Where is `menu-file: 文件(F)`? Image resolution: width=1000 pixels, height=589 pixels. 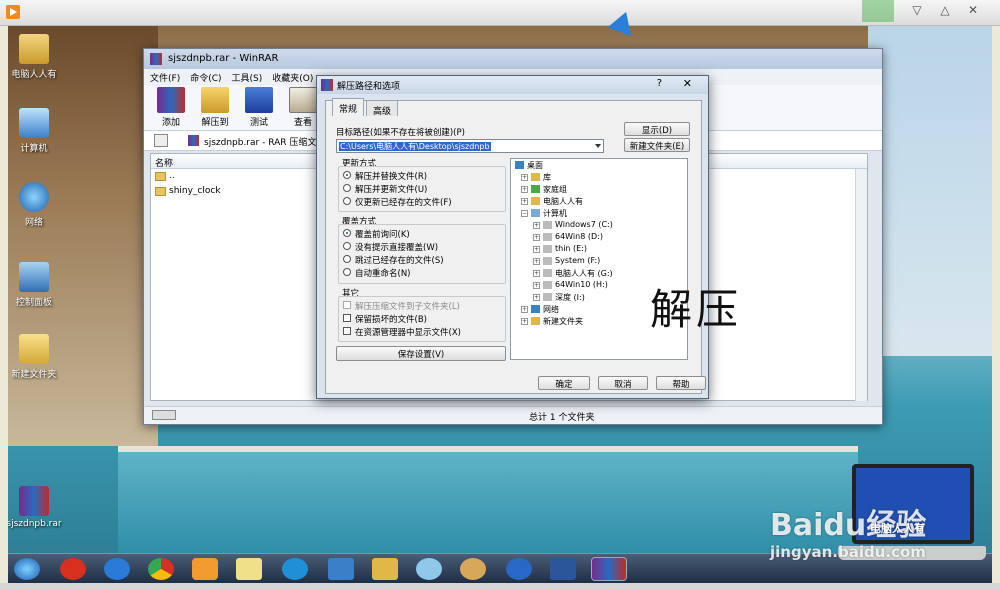
menu-file: 文件(F) is located at coordinates (165, 77).